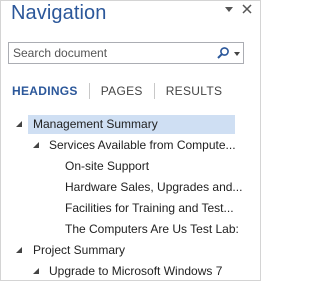 The height and width of the screenshot is (281, 320). Describe the element at coordinates (194, 91) in the screenshot. I see `tab-results: RESULTS` at that location.